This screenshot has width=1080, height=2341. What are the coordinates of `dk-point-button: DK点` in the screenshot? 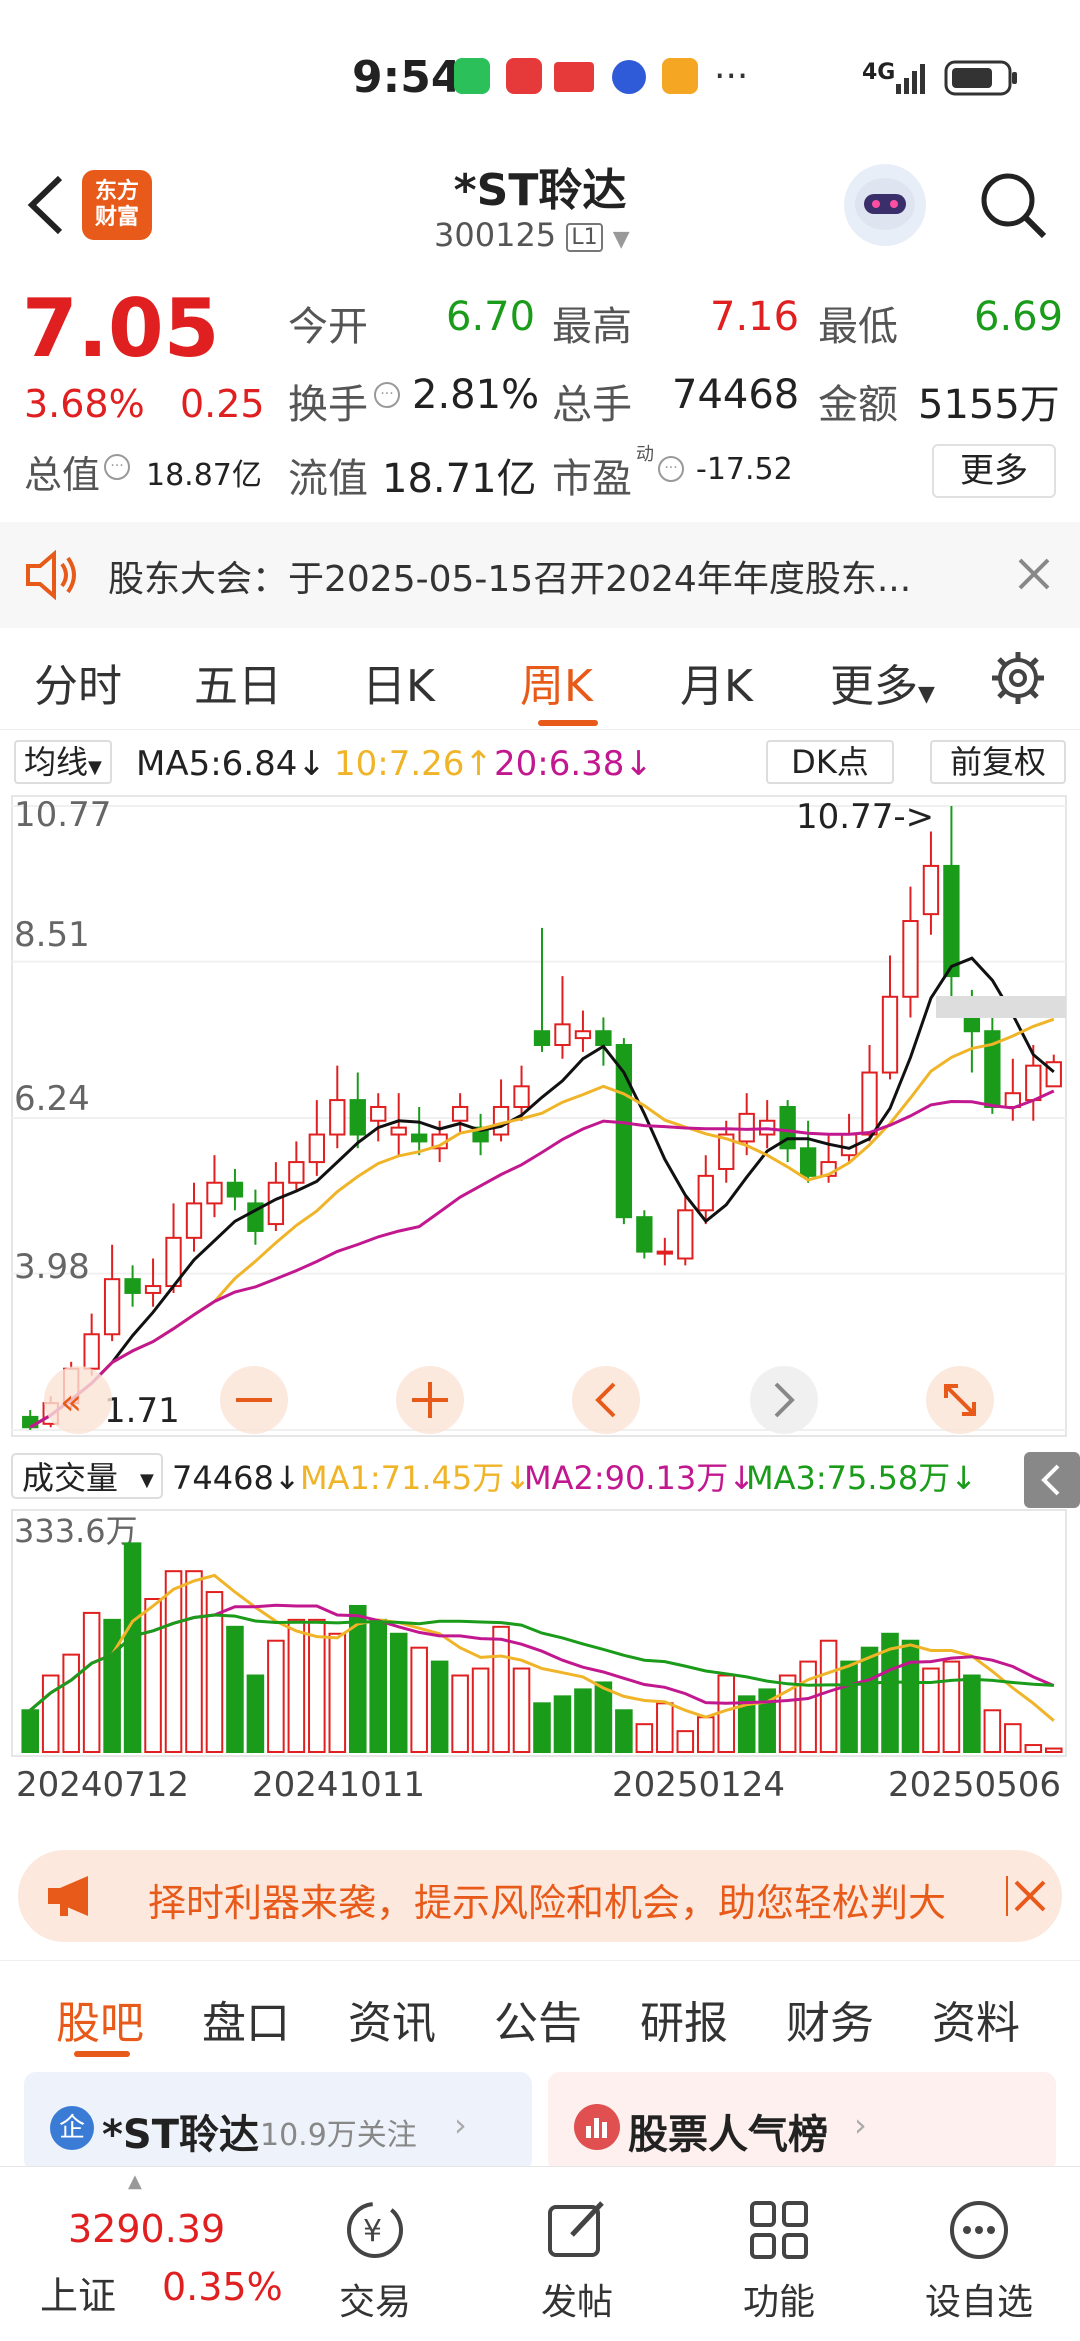 It's located at (830, 762).